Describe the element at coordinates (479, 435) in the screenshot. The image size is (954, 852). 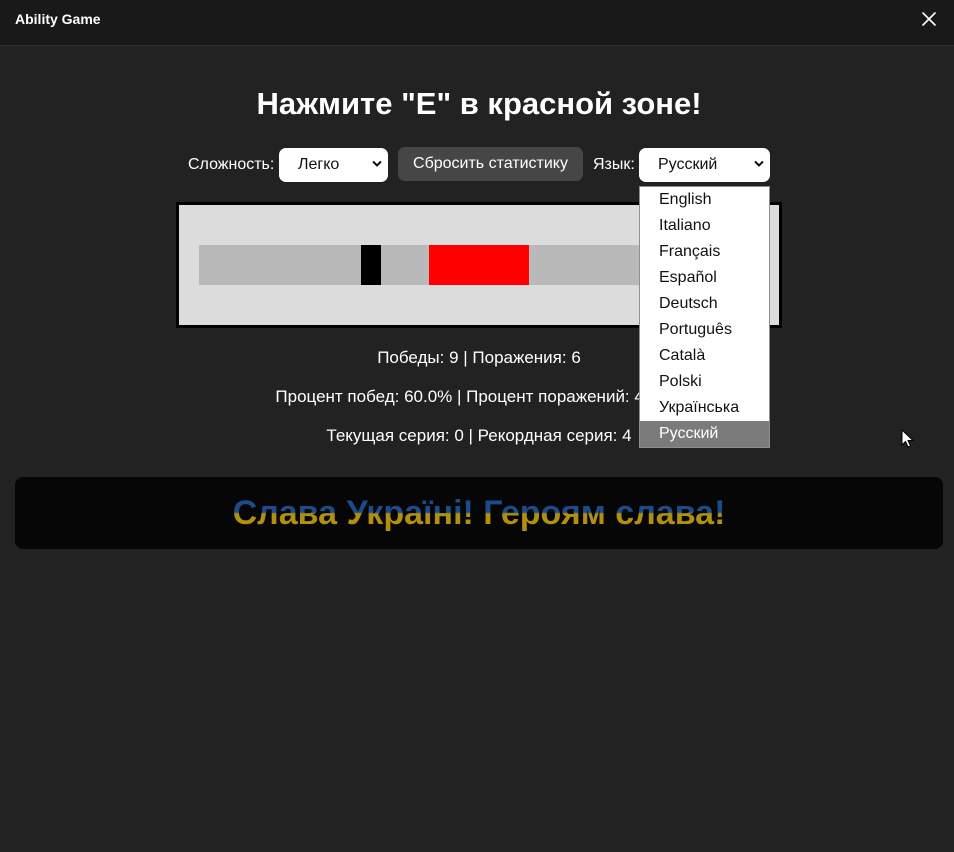
I see `streak-text: Текущая серия: 0 | Рекордная серия: 4` at that location.